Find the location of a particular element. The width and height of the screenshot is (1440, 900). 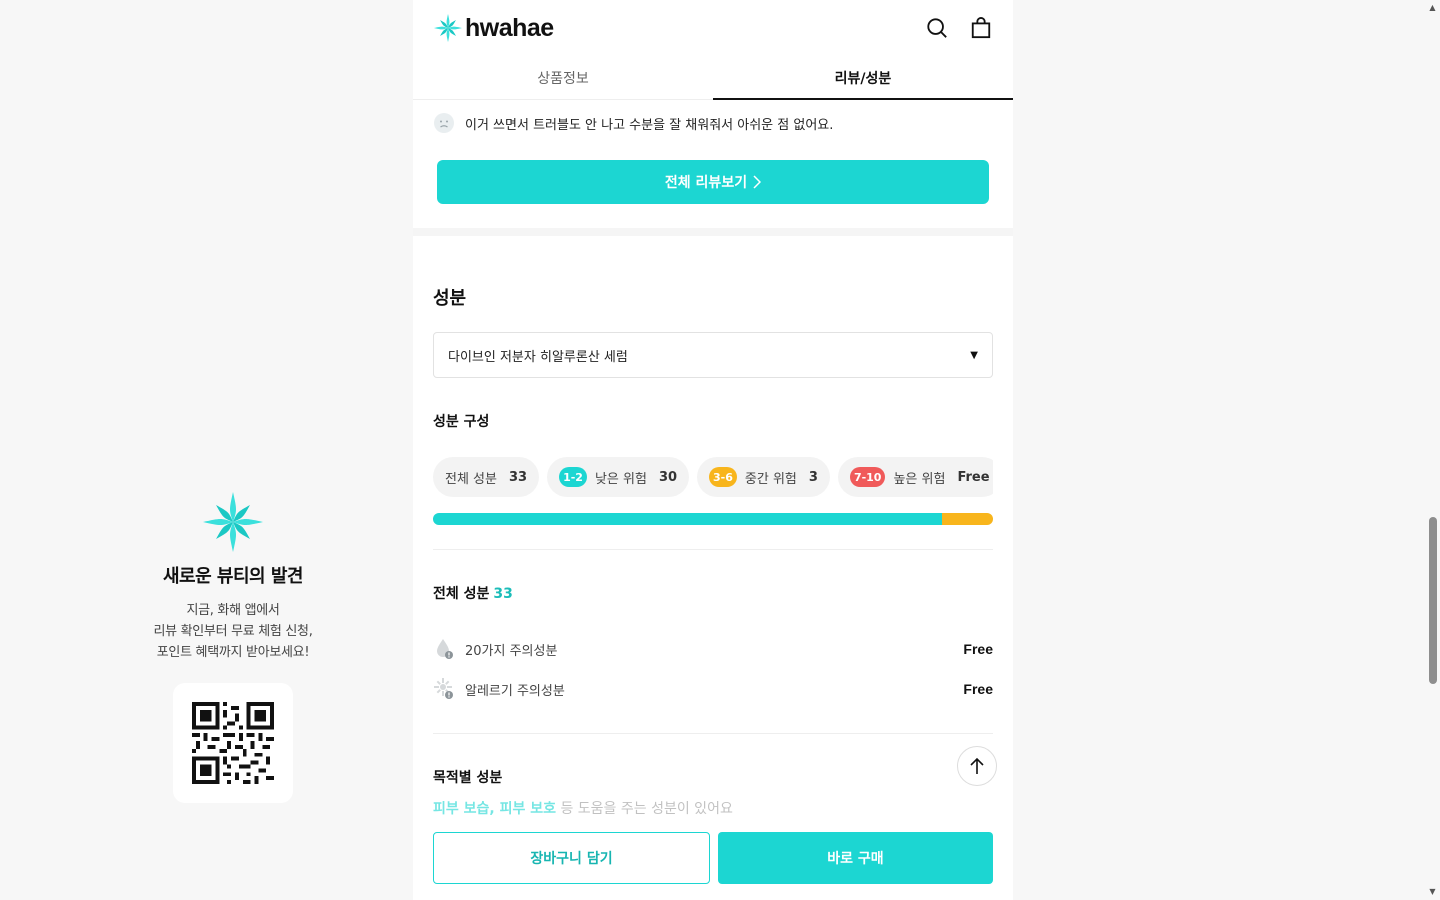

view-all-reviews-button: 전체 리뷰보기 is located at coordinates (713, 182).